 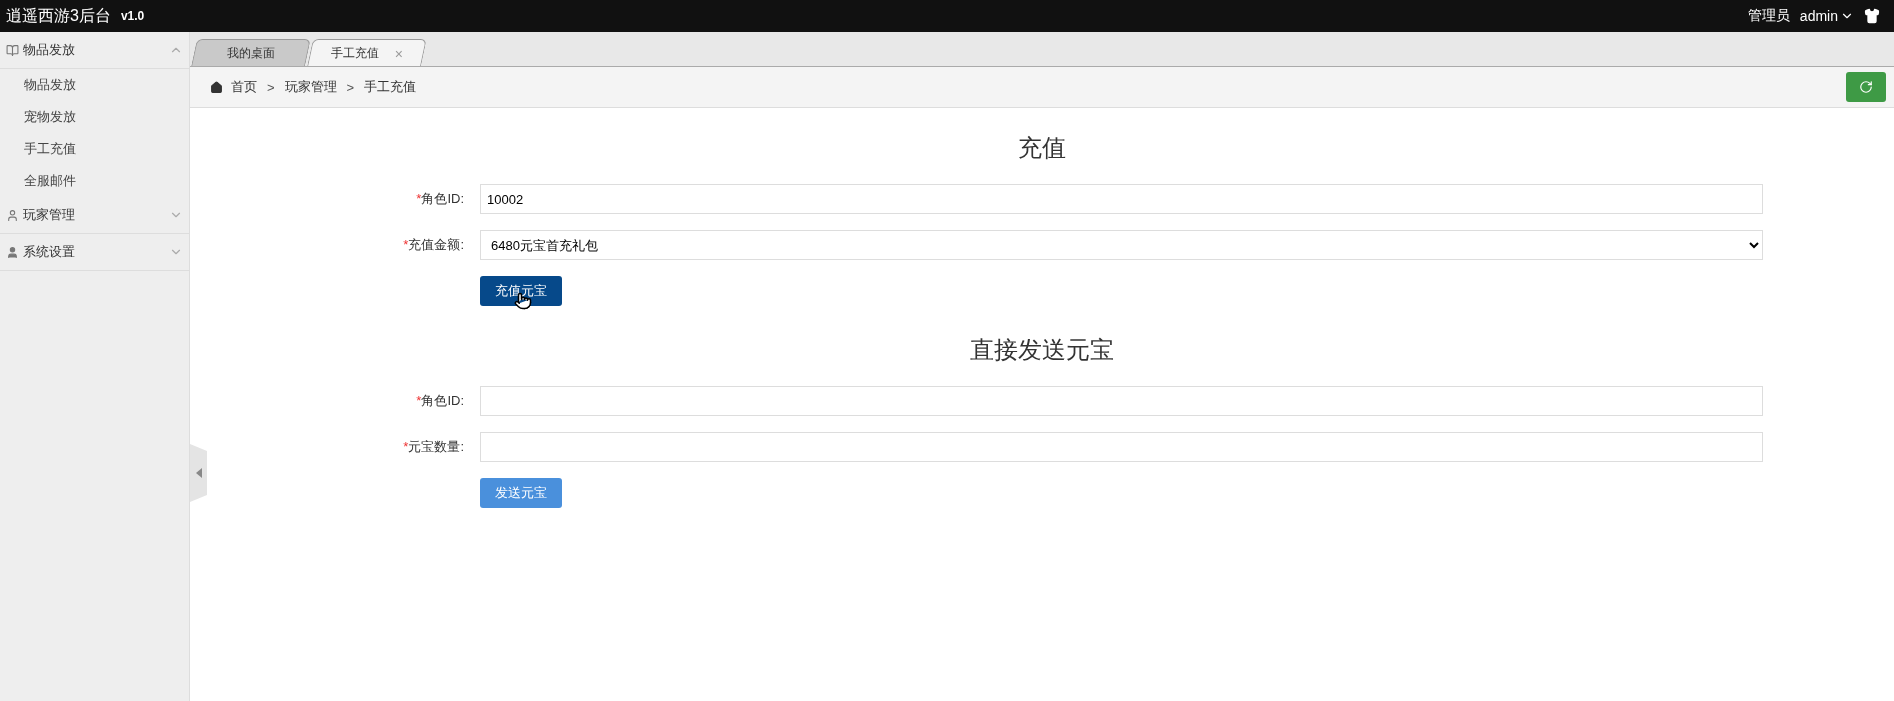 What do you see at coordinates (94, 252) in the screenshot?
I see `sidebar-group: 系统设置` at bounding box center [94, 252].